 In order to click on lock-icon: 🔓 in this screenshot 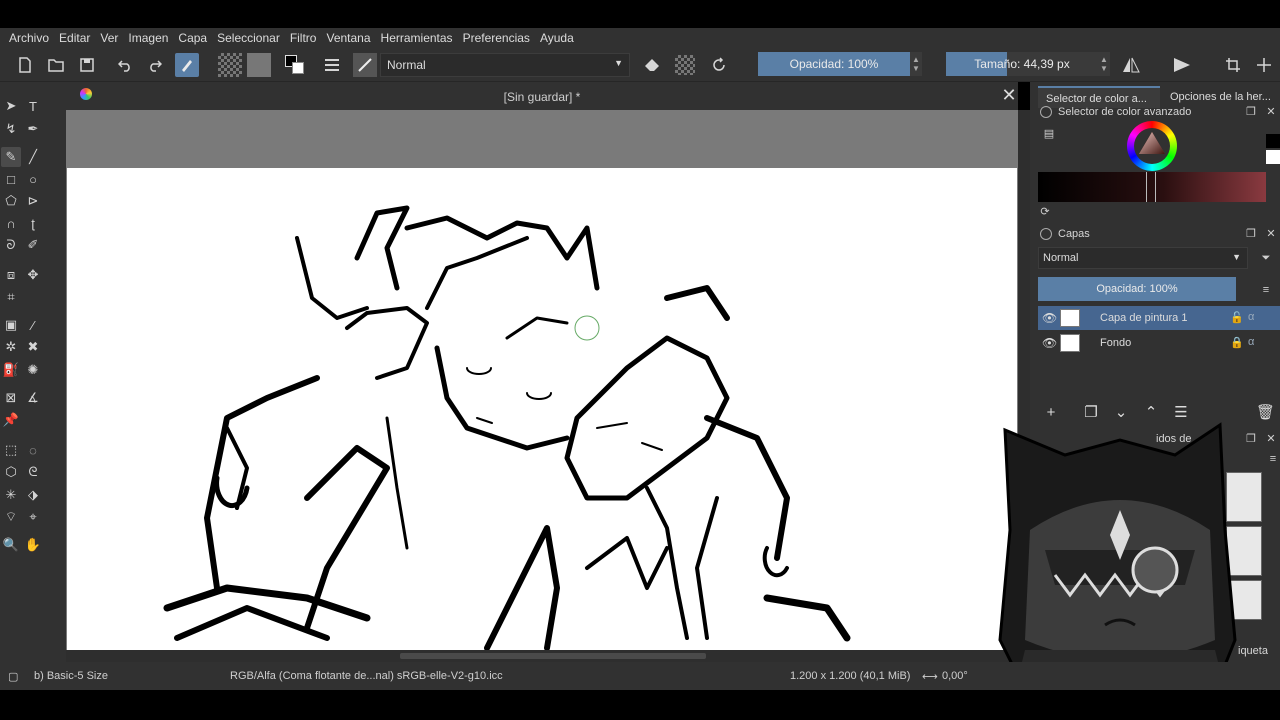, I will do `click(1237, 317)`.